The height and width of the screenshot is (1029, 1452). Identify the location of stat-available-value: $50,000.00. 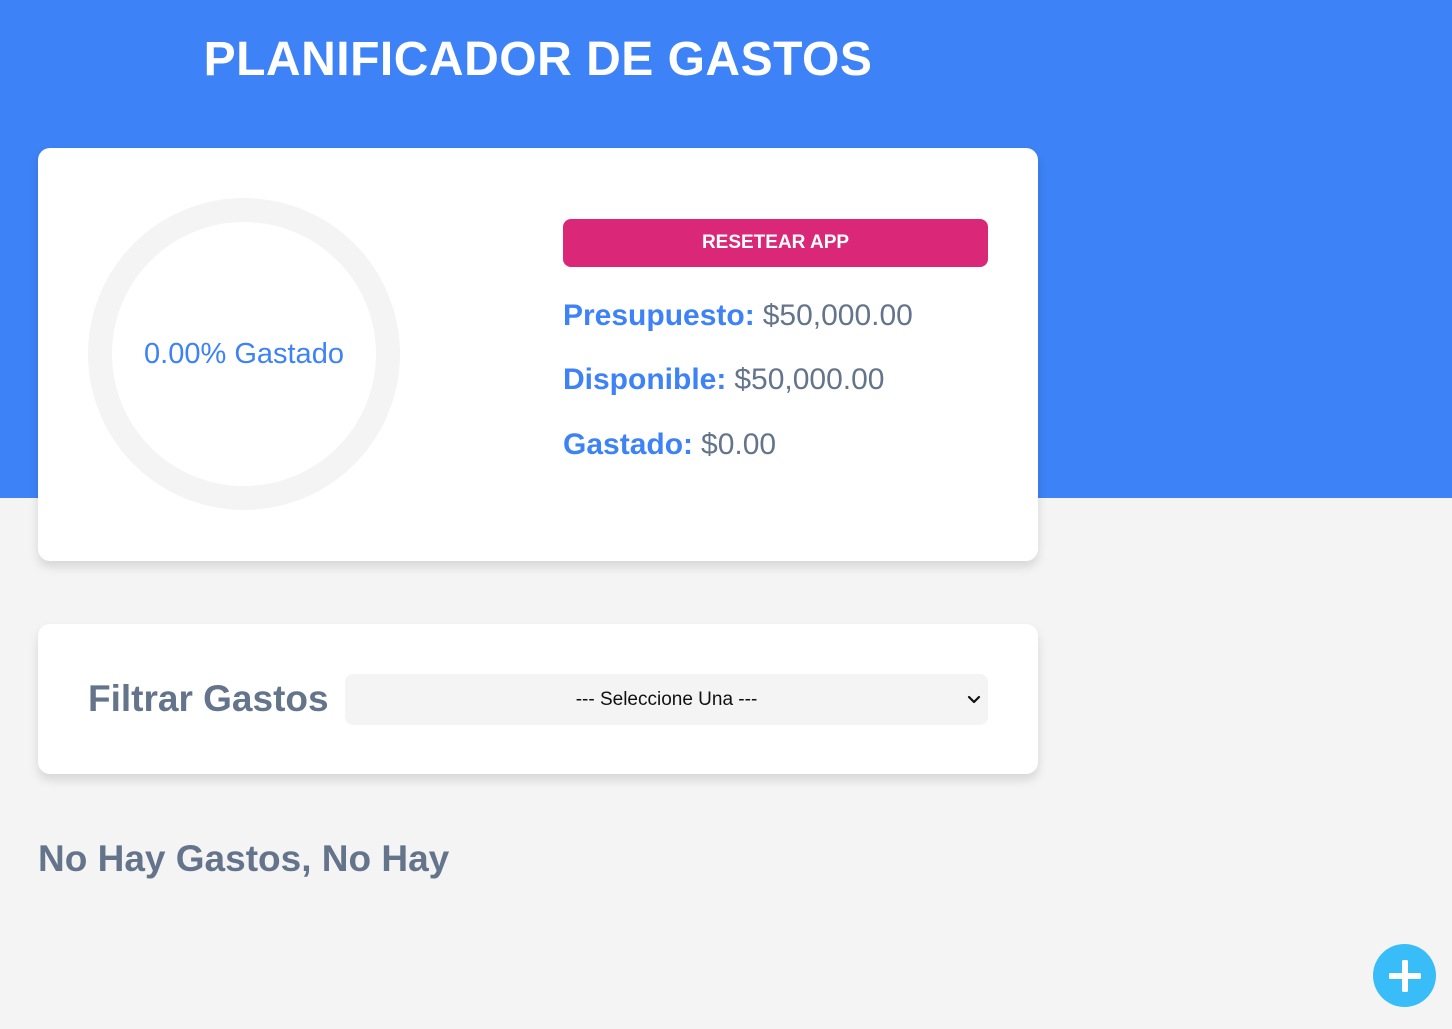
(809, 379).